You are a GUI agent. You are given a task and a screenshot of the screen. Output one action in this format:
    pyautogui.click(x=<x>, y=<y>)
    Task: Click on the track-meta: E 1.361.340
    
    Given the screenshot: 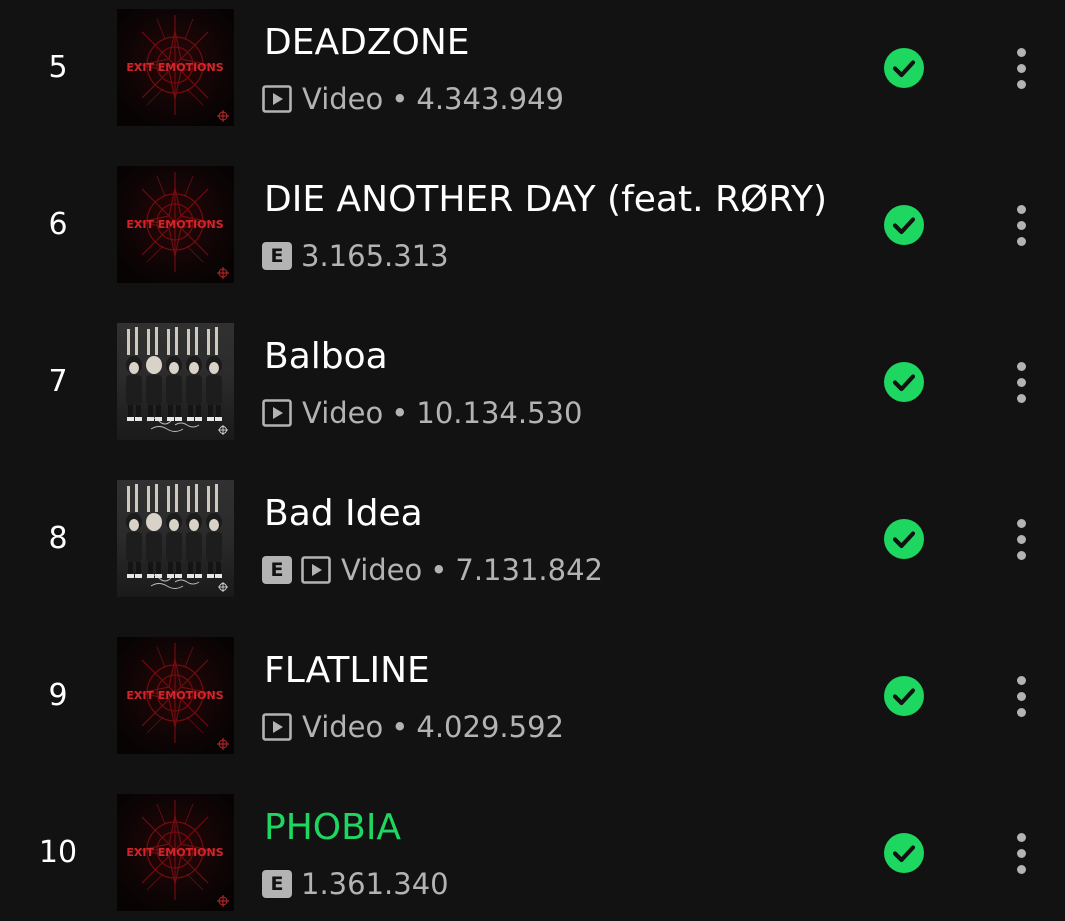 What is the action you would take?
    pyautogui.click(x=355, y=884)
    